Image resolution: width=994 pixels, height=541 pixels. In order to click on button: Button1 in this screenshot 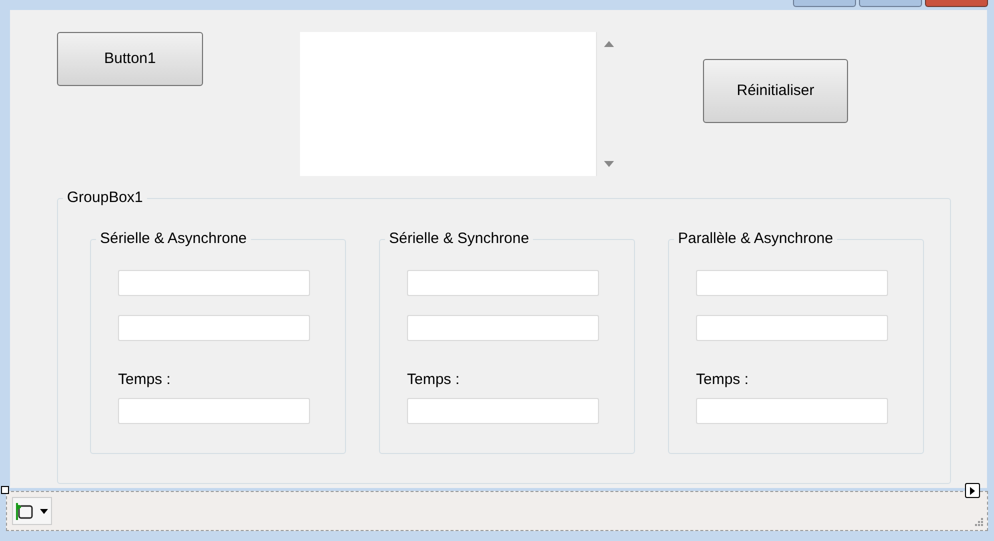, I will do `click(130, 59)`.